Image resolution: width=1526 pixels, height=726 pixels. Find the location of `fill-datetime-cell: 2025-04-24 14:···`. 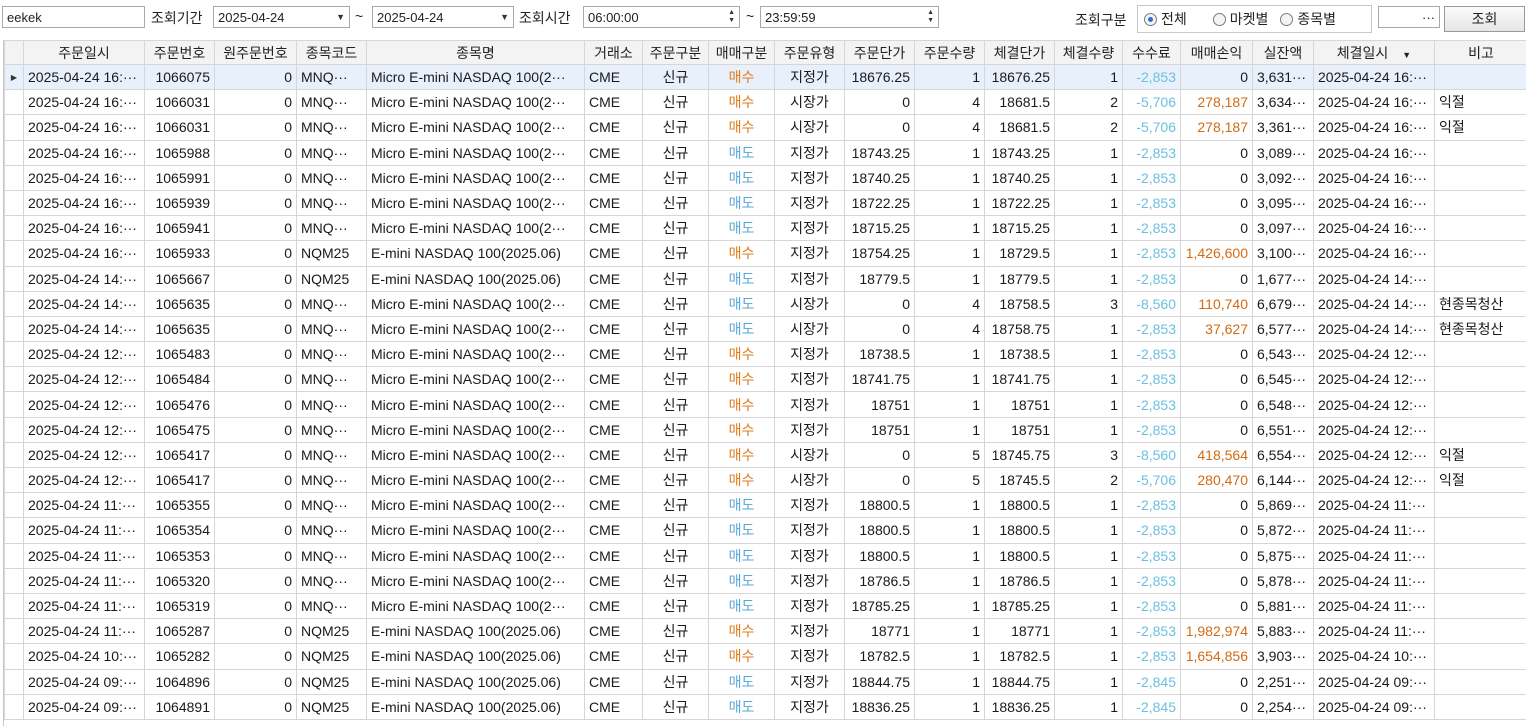

fill-datetime-cell: 2025-04-24 14:··· is located at coordinates (1374, 278).